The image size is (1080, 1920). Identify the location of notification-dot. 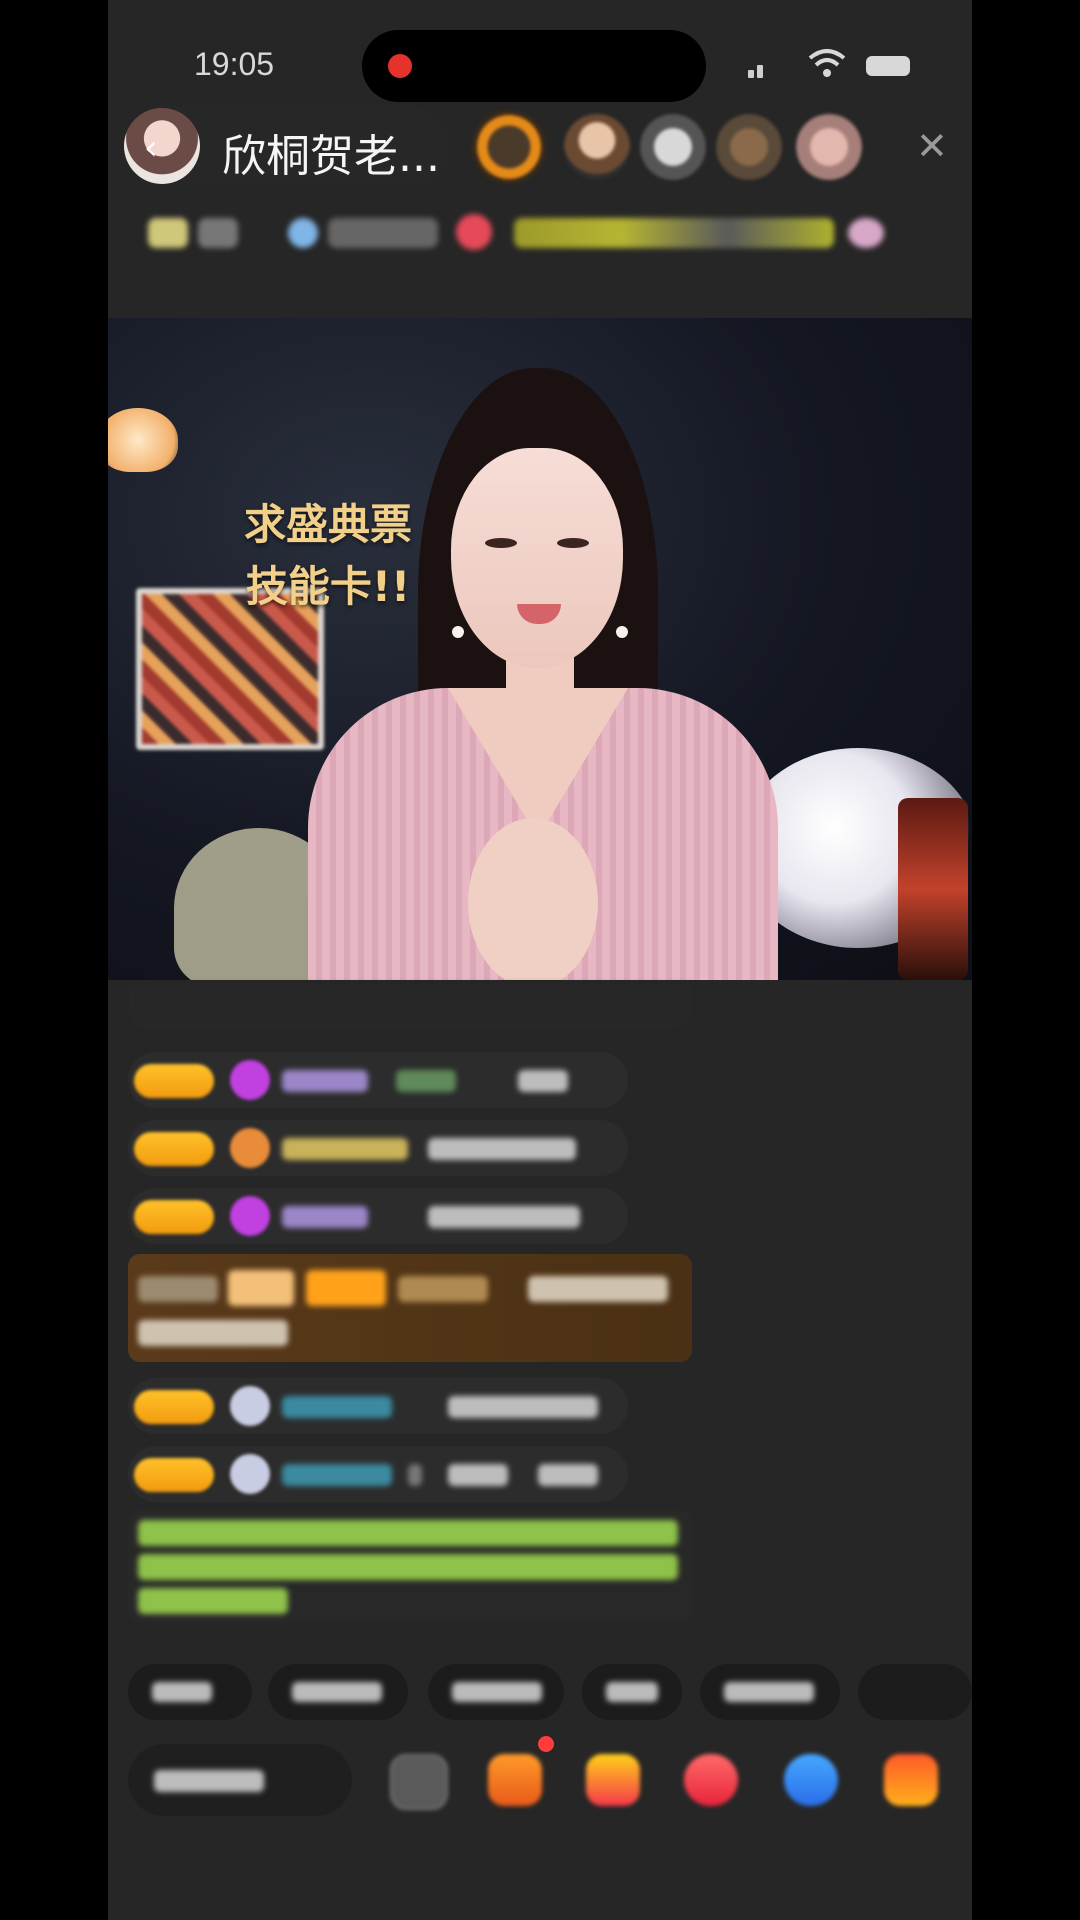
(546, 1744).